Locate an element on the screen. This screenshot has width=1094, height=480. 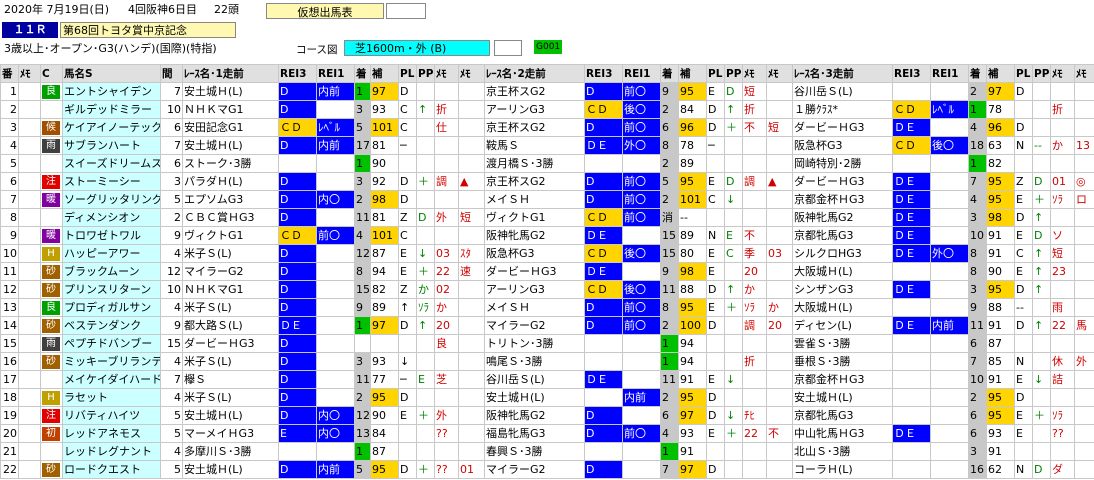
horse-name: ディメンシオン is located at coordinates (111, 217).